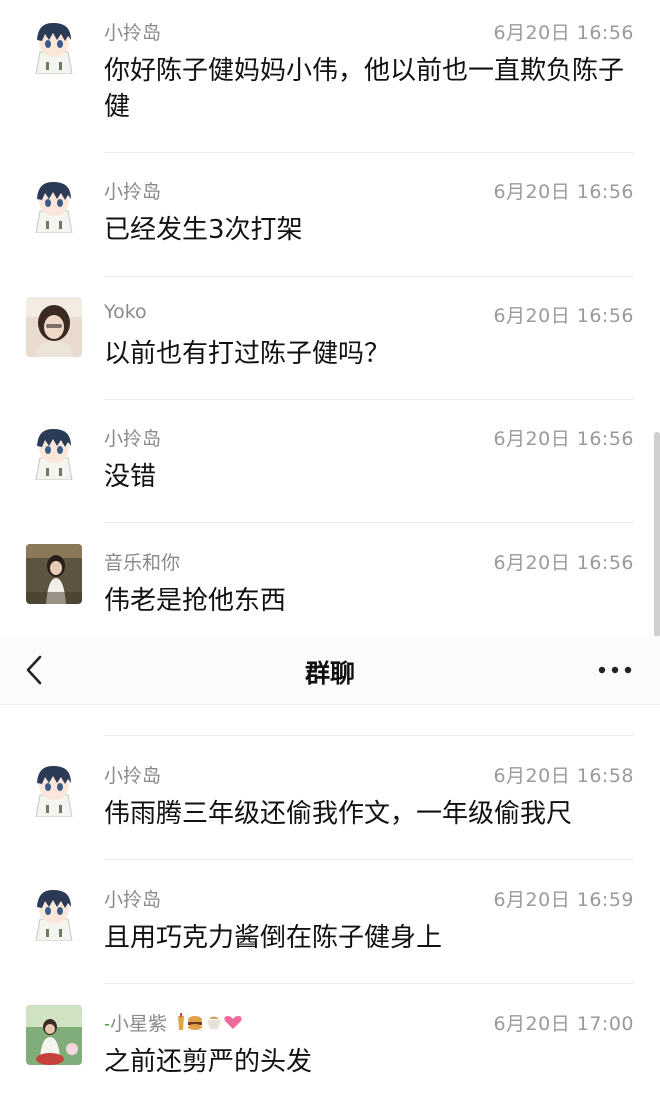 The image size is (660, 1094). Describe the element at coordinates (125, 312) in the screenshot. I see `sender-name: Yoko` at that location.